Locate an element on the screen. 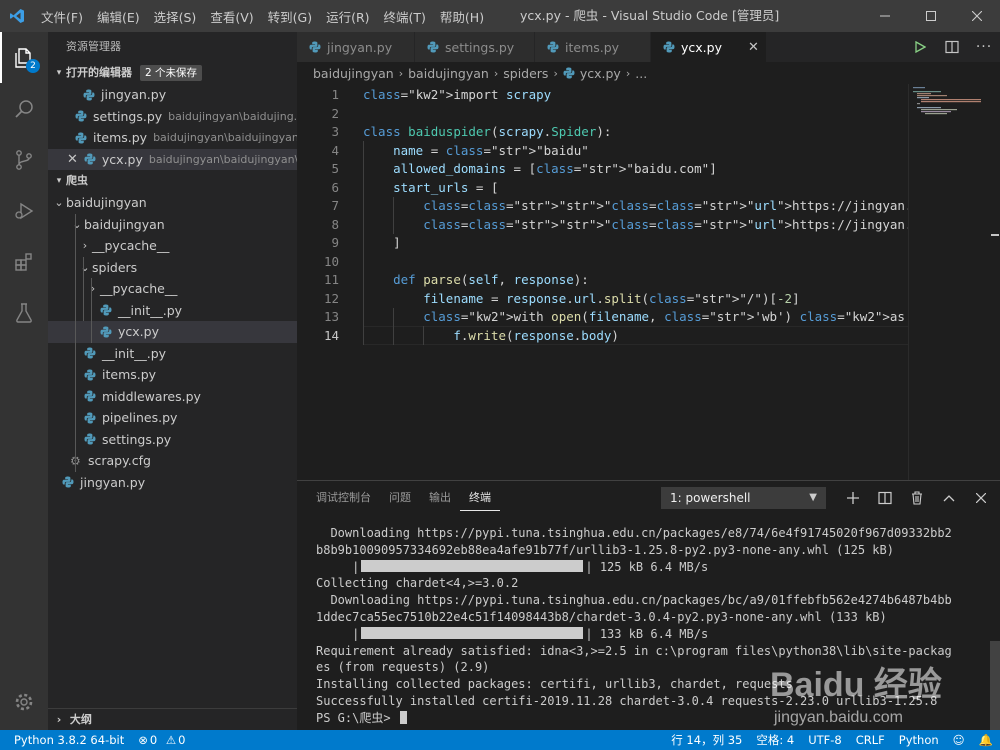  tab-jingyan: jingyan.py is located at coordinates (356, 47).